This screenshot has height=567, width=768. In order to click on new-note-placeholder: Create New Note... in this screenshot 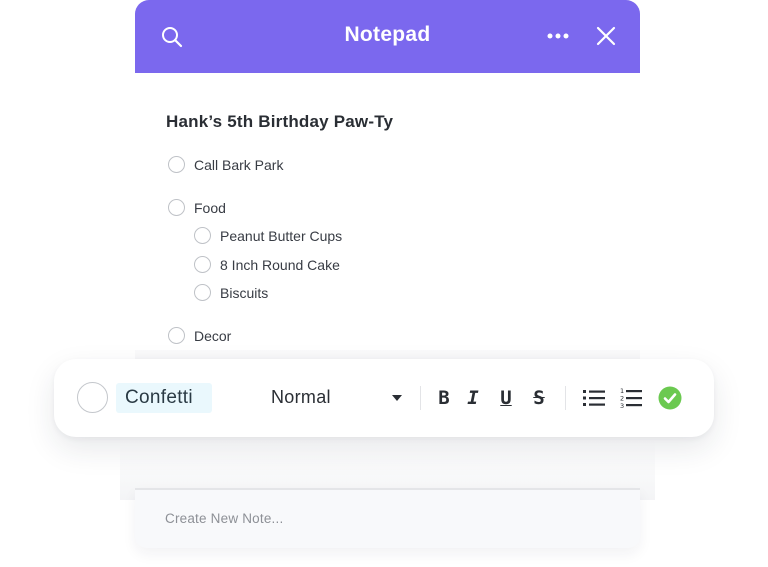, I will do `click(224, 518)`.